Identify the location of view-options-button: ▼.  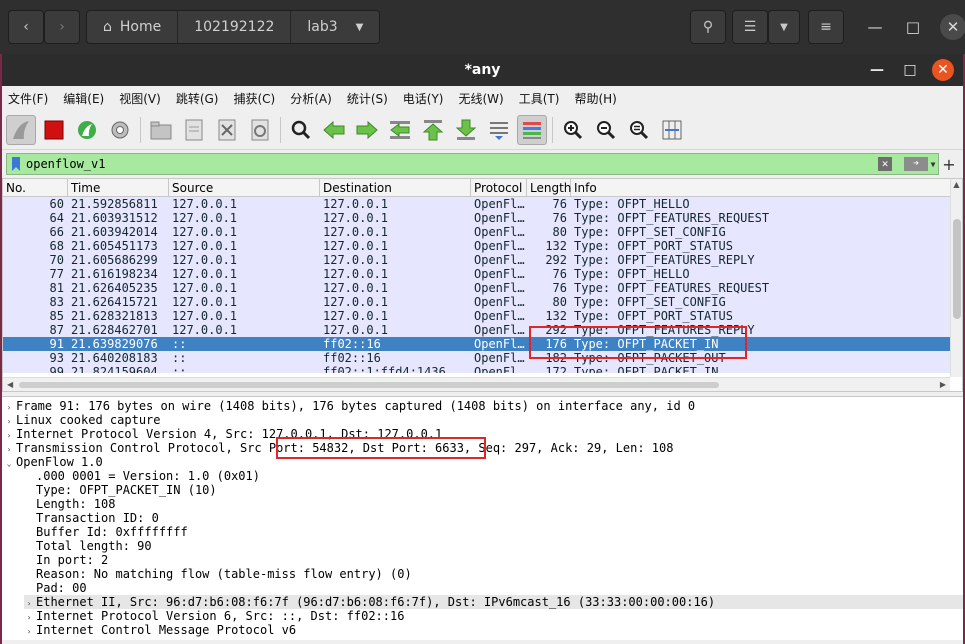
(784, 27).